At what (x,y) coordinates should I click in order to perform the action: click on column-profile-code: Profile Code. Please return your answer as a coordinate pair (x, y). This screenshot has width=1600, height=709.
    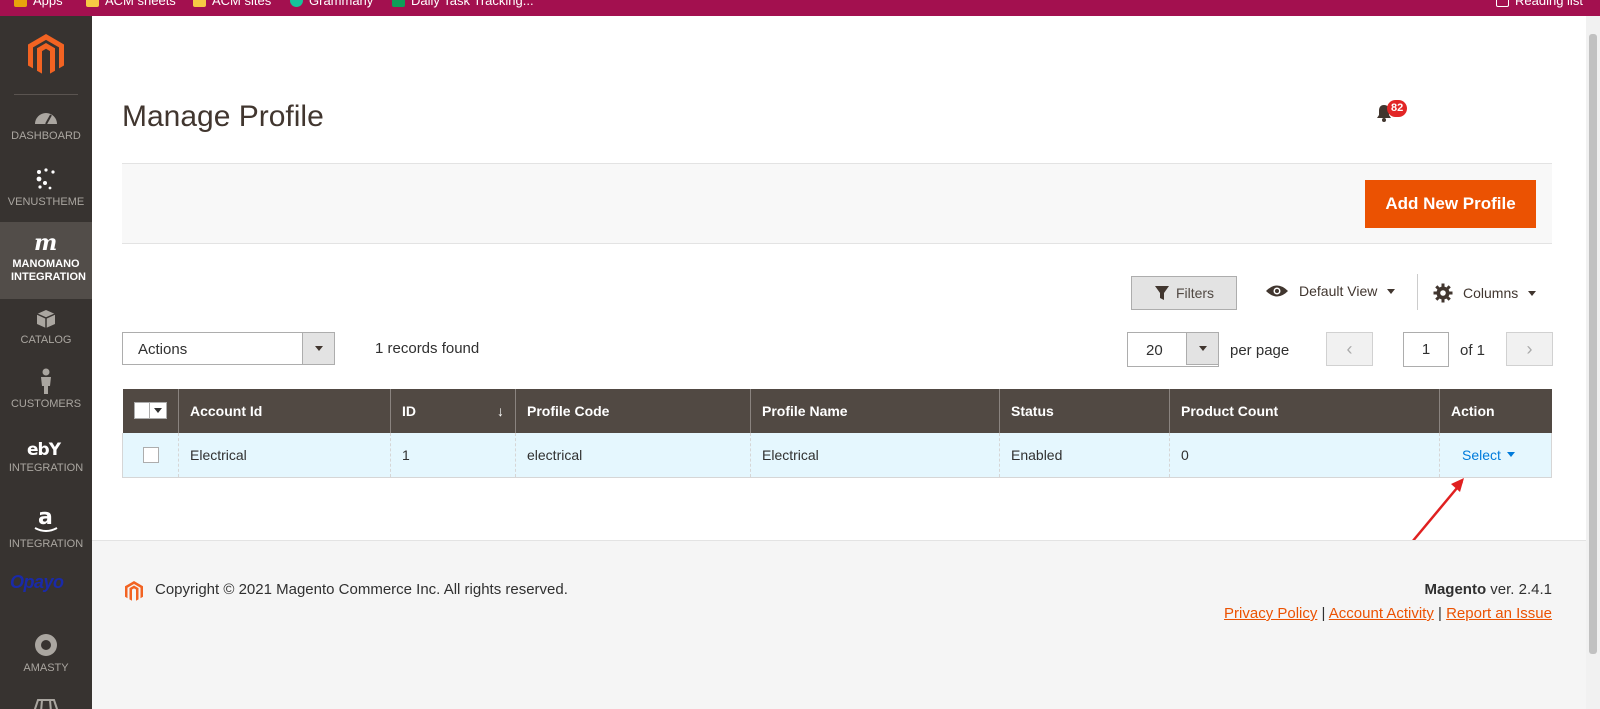
    Looking at the image, I should click on (633, 411).